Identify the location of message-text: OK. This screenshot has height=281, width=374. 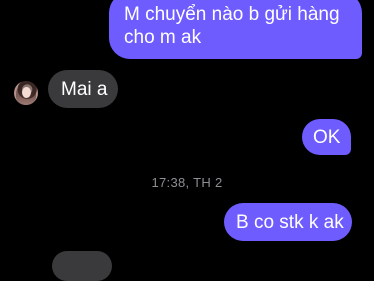
(327, 137).